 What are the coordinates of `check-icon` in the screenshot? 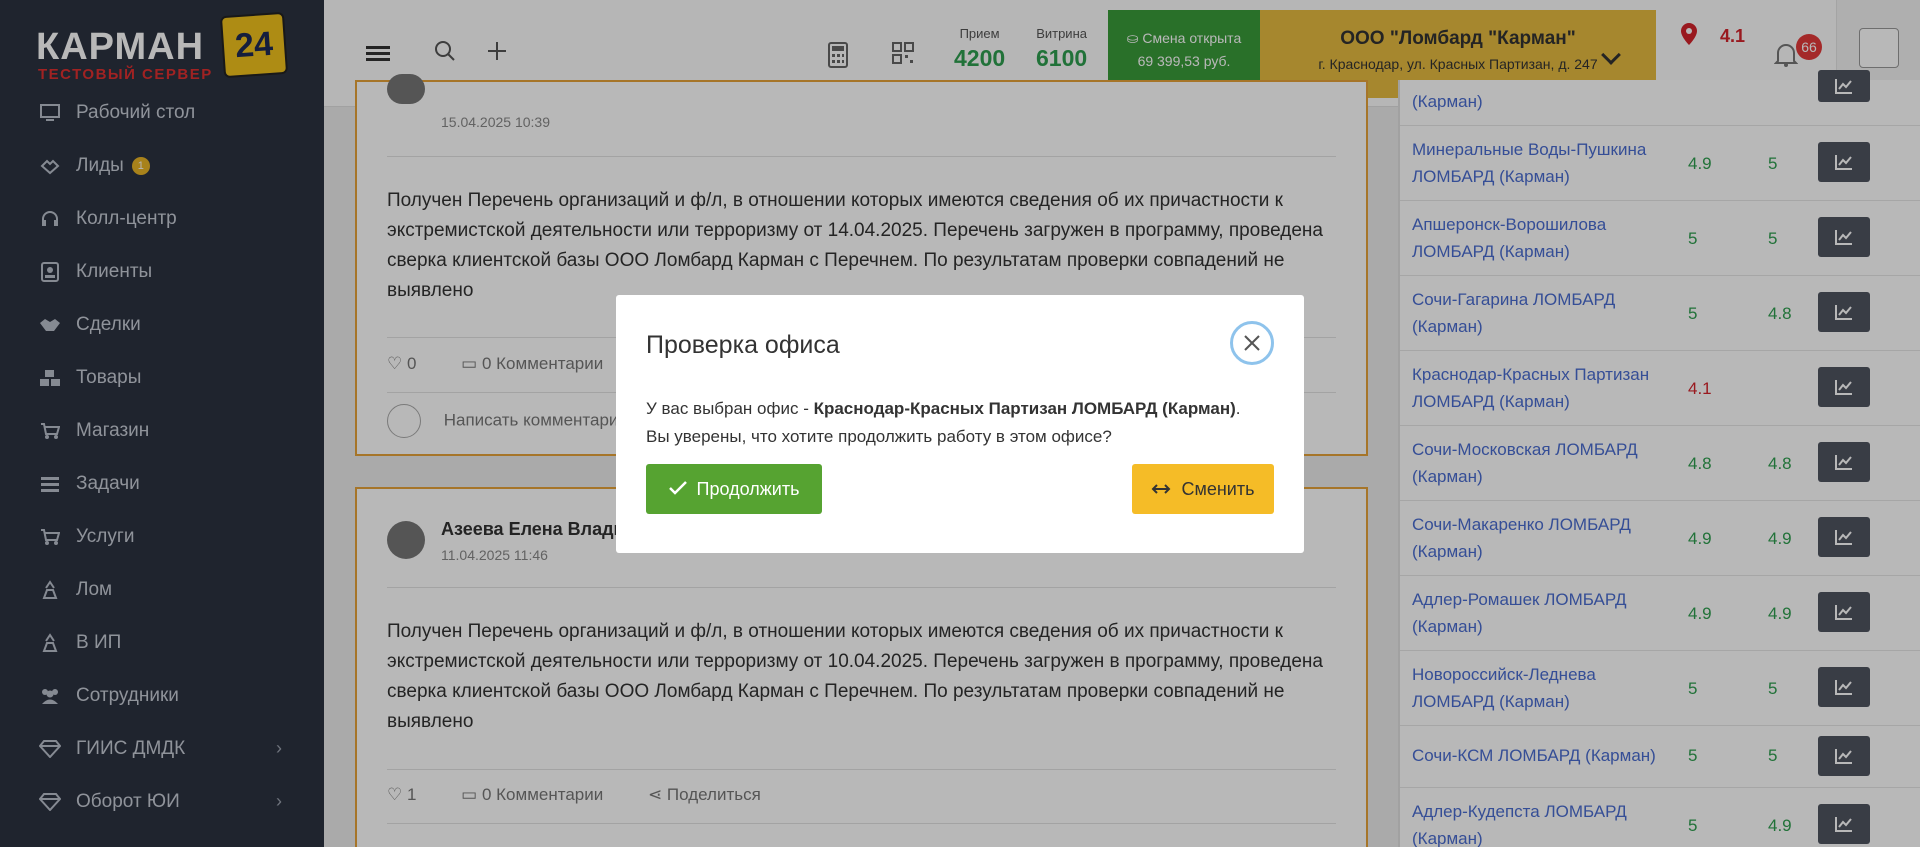 It's located at (677, 489).